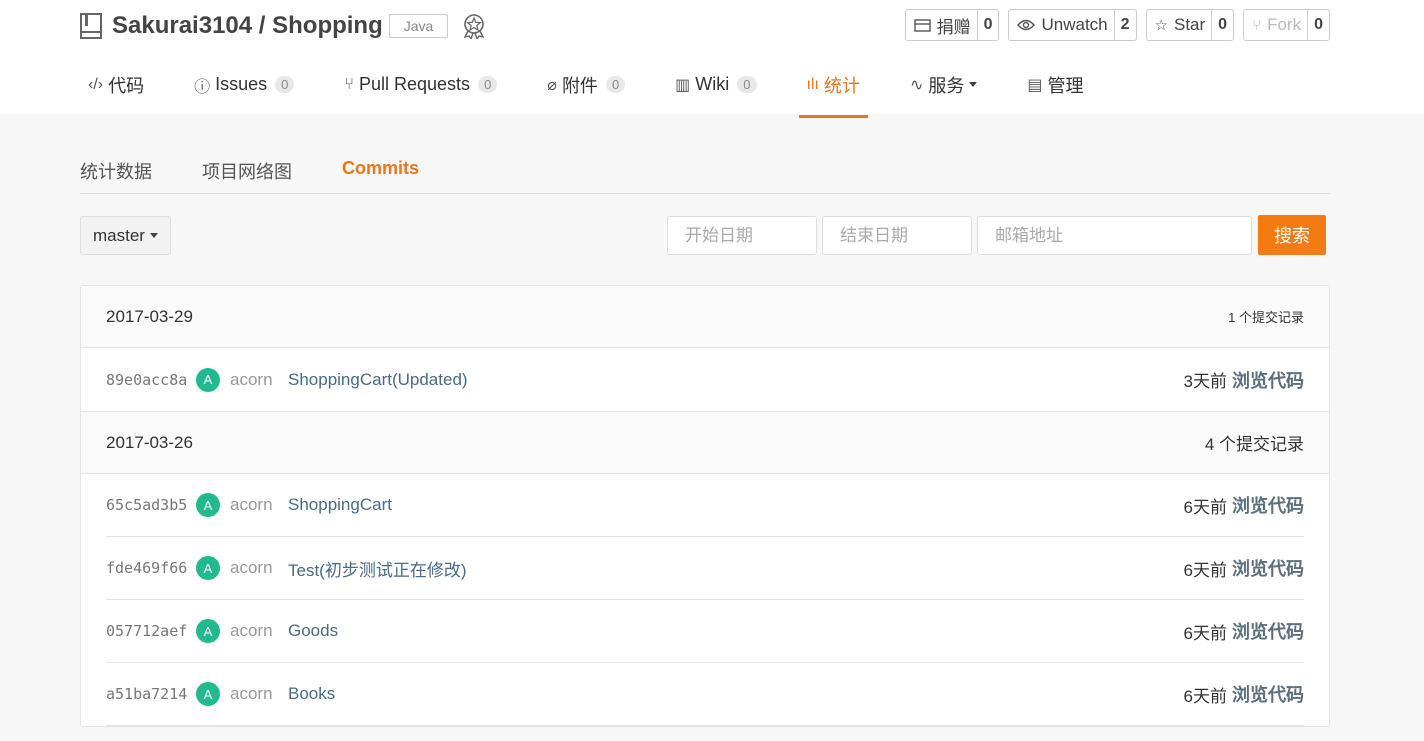  What do you see at coordinates (149, 568) in the screenshot?
I see `commit-sha-link: fde469f66` at bounding box center [149, 568].